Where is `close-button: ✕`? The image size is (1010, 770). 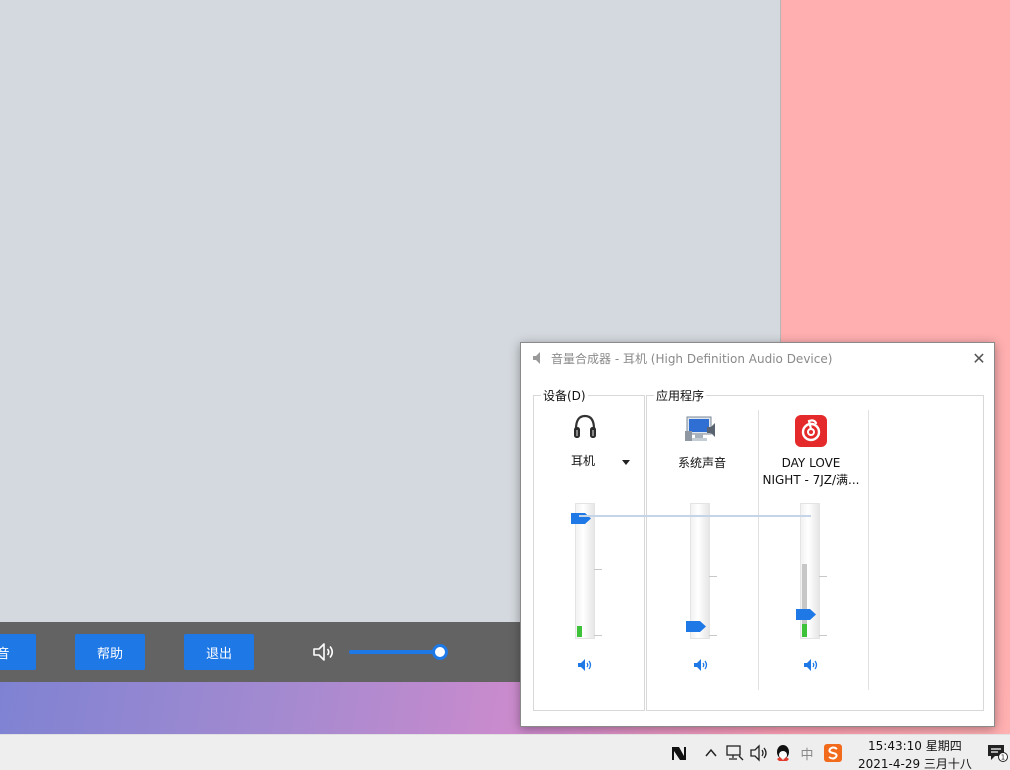 close-button: ✕ is located at coordinates (979, 358).